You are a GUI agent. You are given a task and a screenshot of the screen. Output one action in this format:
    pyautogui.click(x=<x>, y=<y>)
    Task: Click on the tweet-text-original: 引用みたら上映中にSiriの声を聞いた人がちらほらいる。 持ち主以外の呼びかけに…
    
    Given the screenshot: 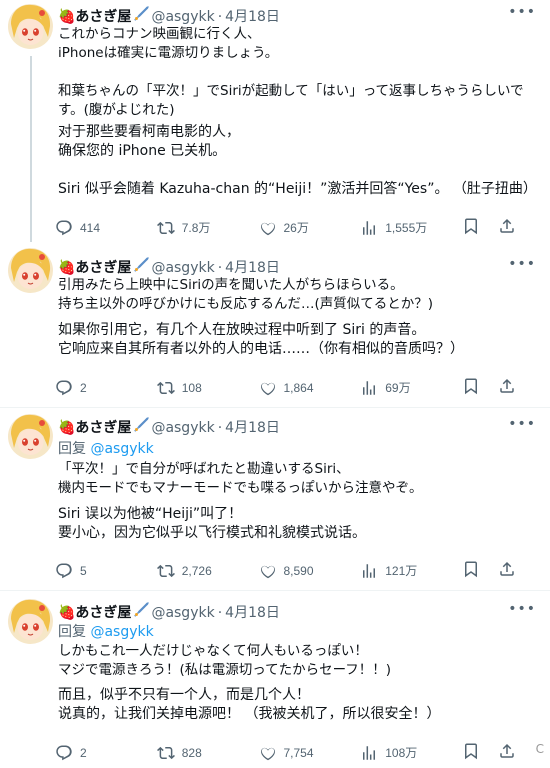 What is the action you would take?
    pyautogui.click(x=246, y=294)
    